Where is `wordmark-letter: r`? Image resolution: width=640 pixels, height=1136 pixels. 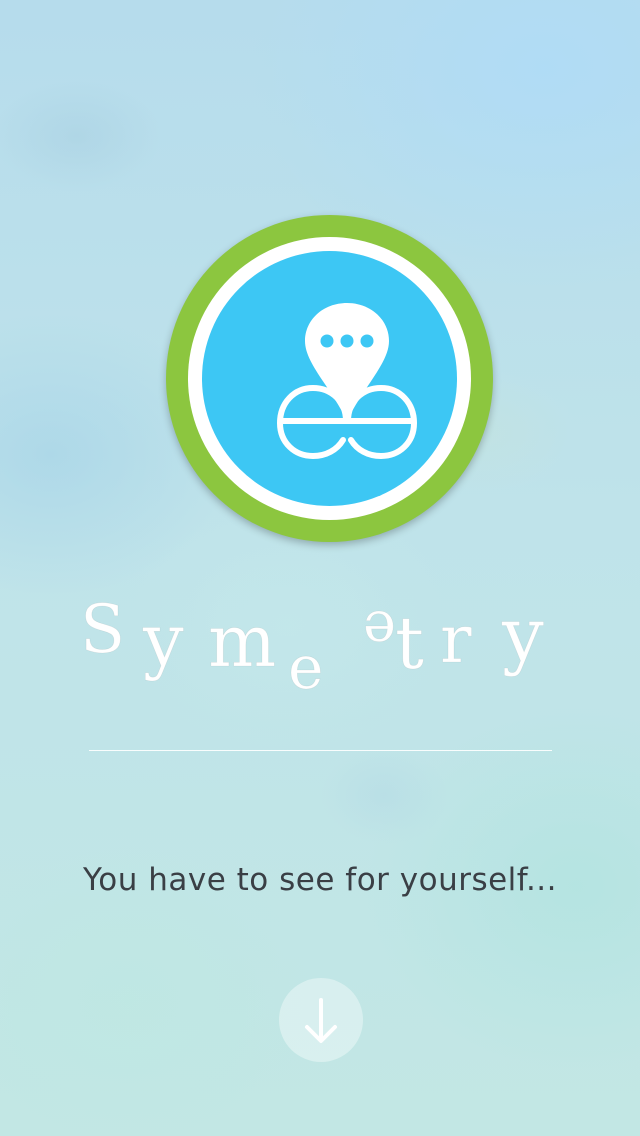 wordmark-letter: r is located at coordinates (456, 639).